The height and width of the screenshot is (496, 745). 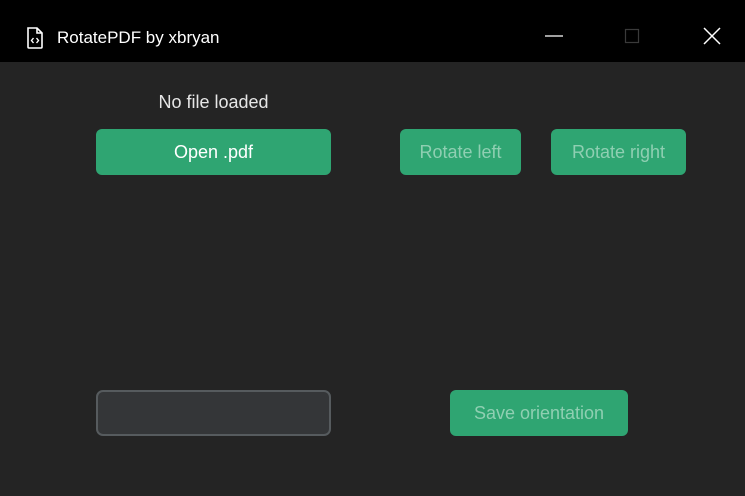 I want to click on maximize-icon, so click(x=632, y=36).